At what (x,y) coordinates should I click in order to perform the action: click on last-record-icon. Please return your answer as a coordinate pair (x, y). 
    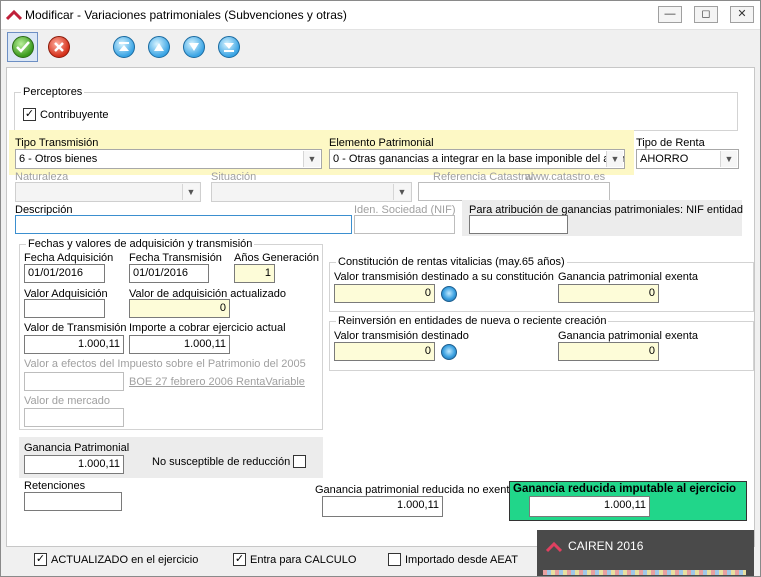
    Looking at the image, I should click on (228, 47).